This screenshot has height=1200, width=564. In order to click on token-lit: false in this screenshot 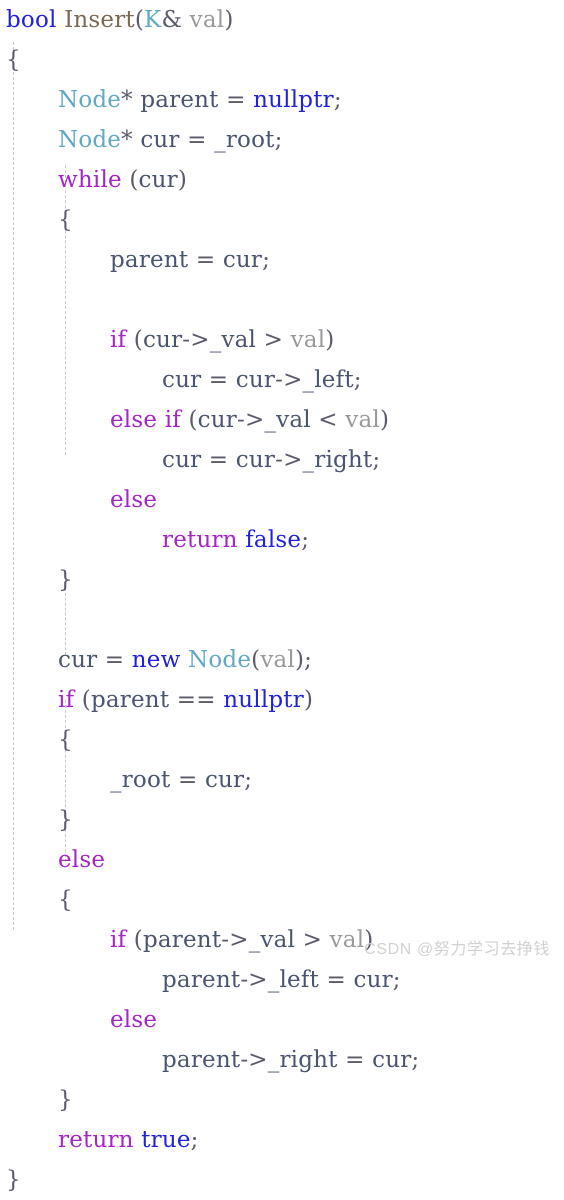, I will do `click(273, 540)`.